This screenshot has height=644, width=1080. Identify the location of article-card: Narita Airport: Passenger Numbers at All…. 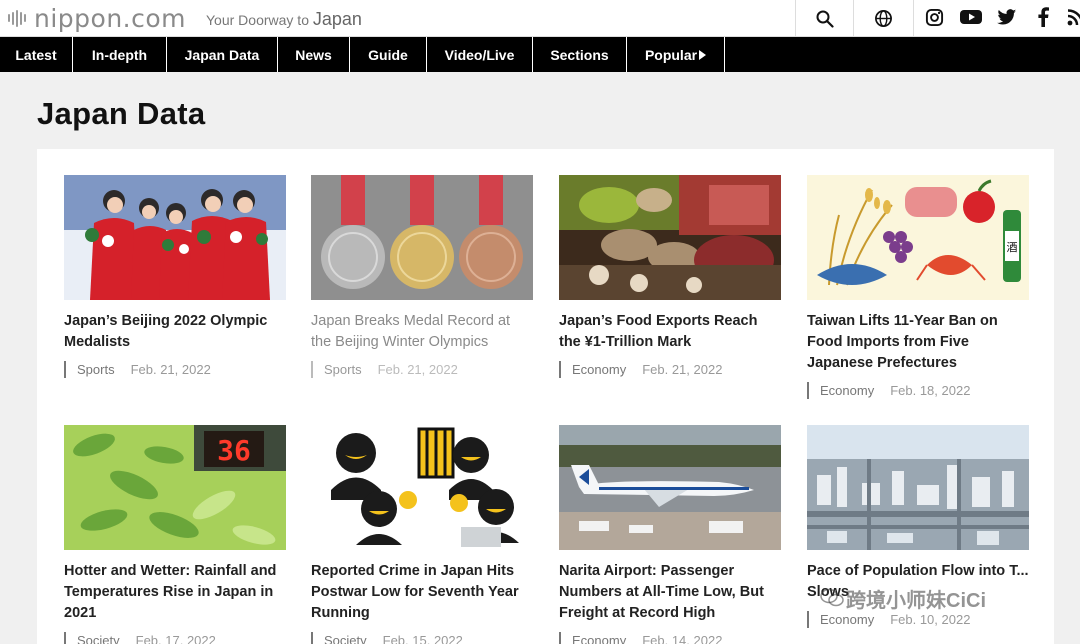
(670, 534).